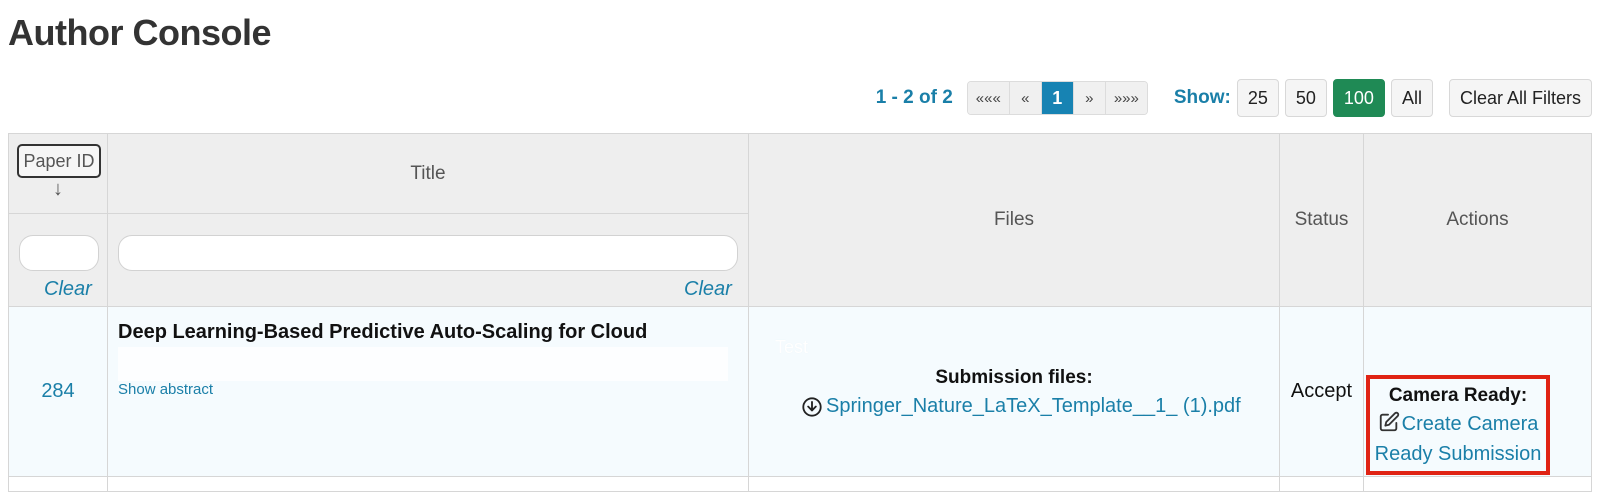 This screenshot has width=1600, height=492. I want to click on ghost-label: Test, so click(792, 347).